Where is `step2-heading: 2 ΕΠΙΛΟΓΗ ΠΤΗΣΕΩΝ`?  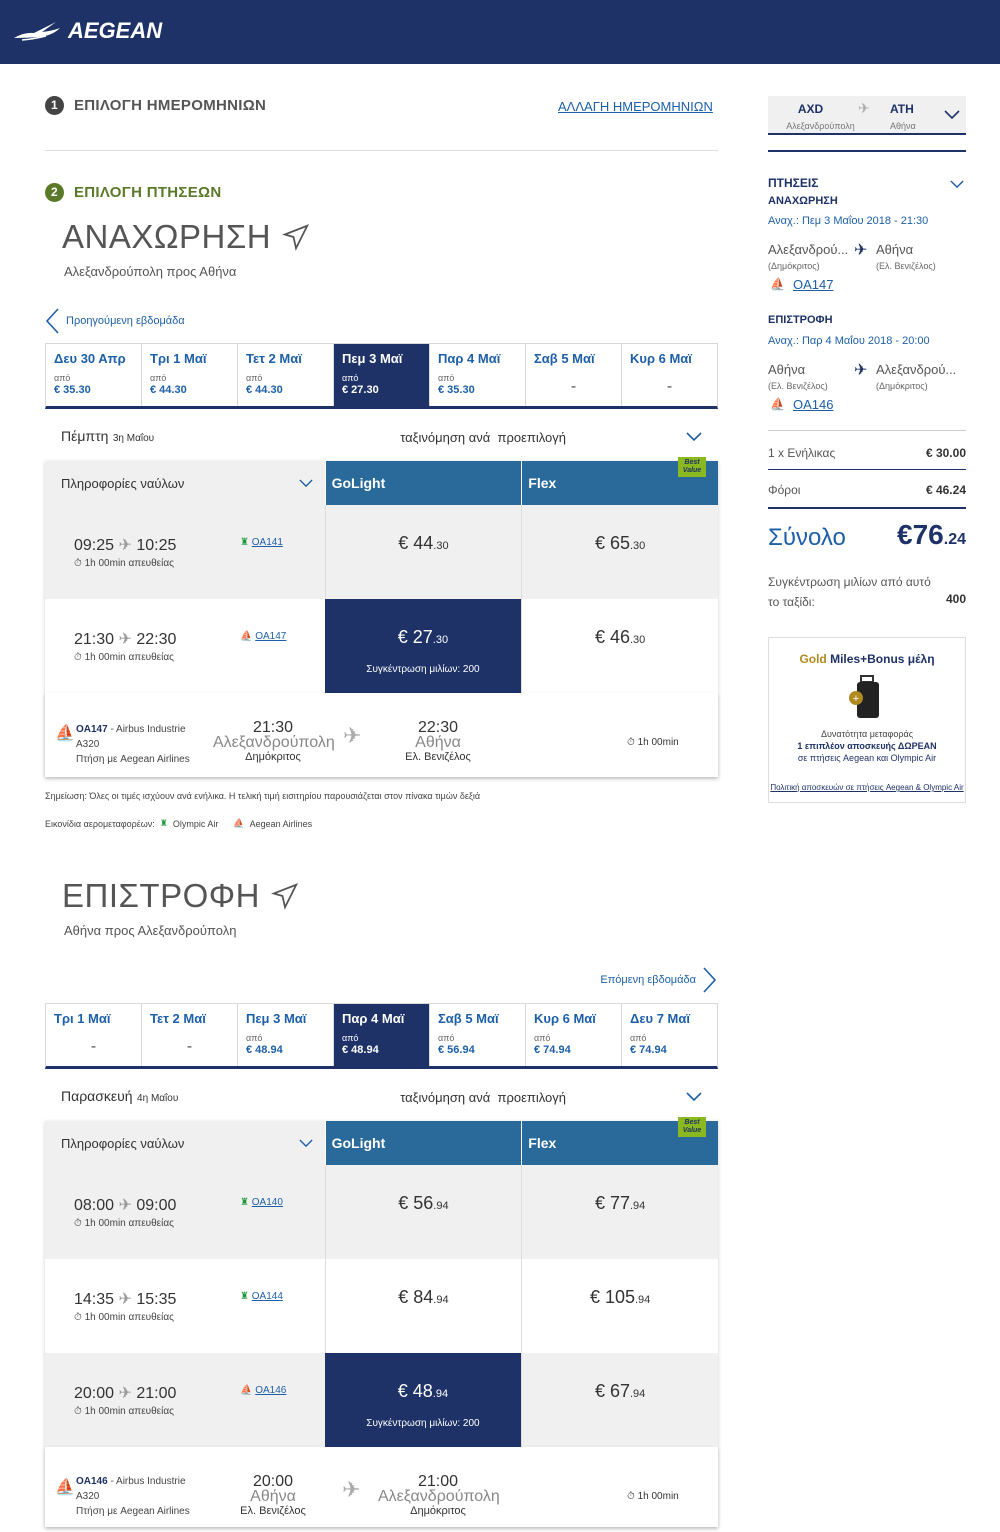
step2-heading: 2 ΕΠΙΛΟΓΗ ΠΤΗΣΕΩΝ is located at coordinates (133, 192).